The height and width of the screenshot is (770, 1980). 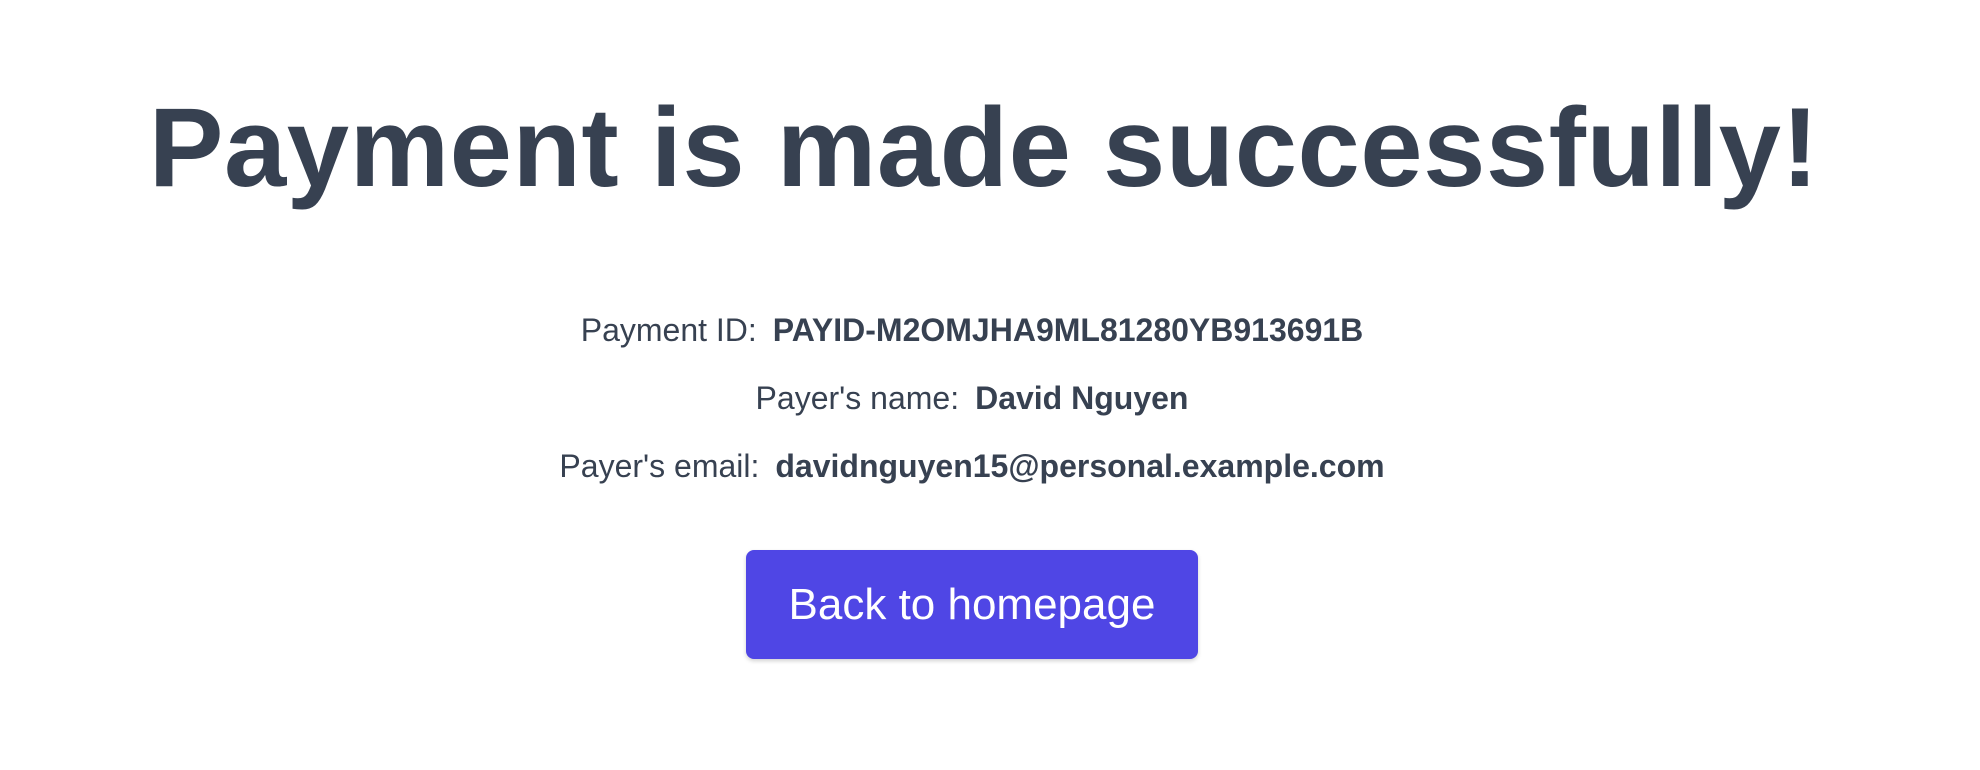 I want to click on back-to-homepage-button: Back to homepage, so click(x=972, y=604).